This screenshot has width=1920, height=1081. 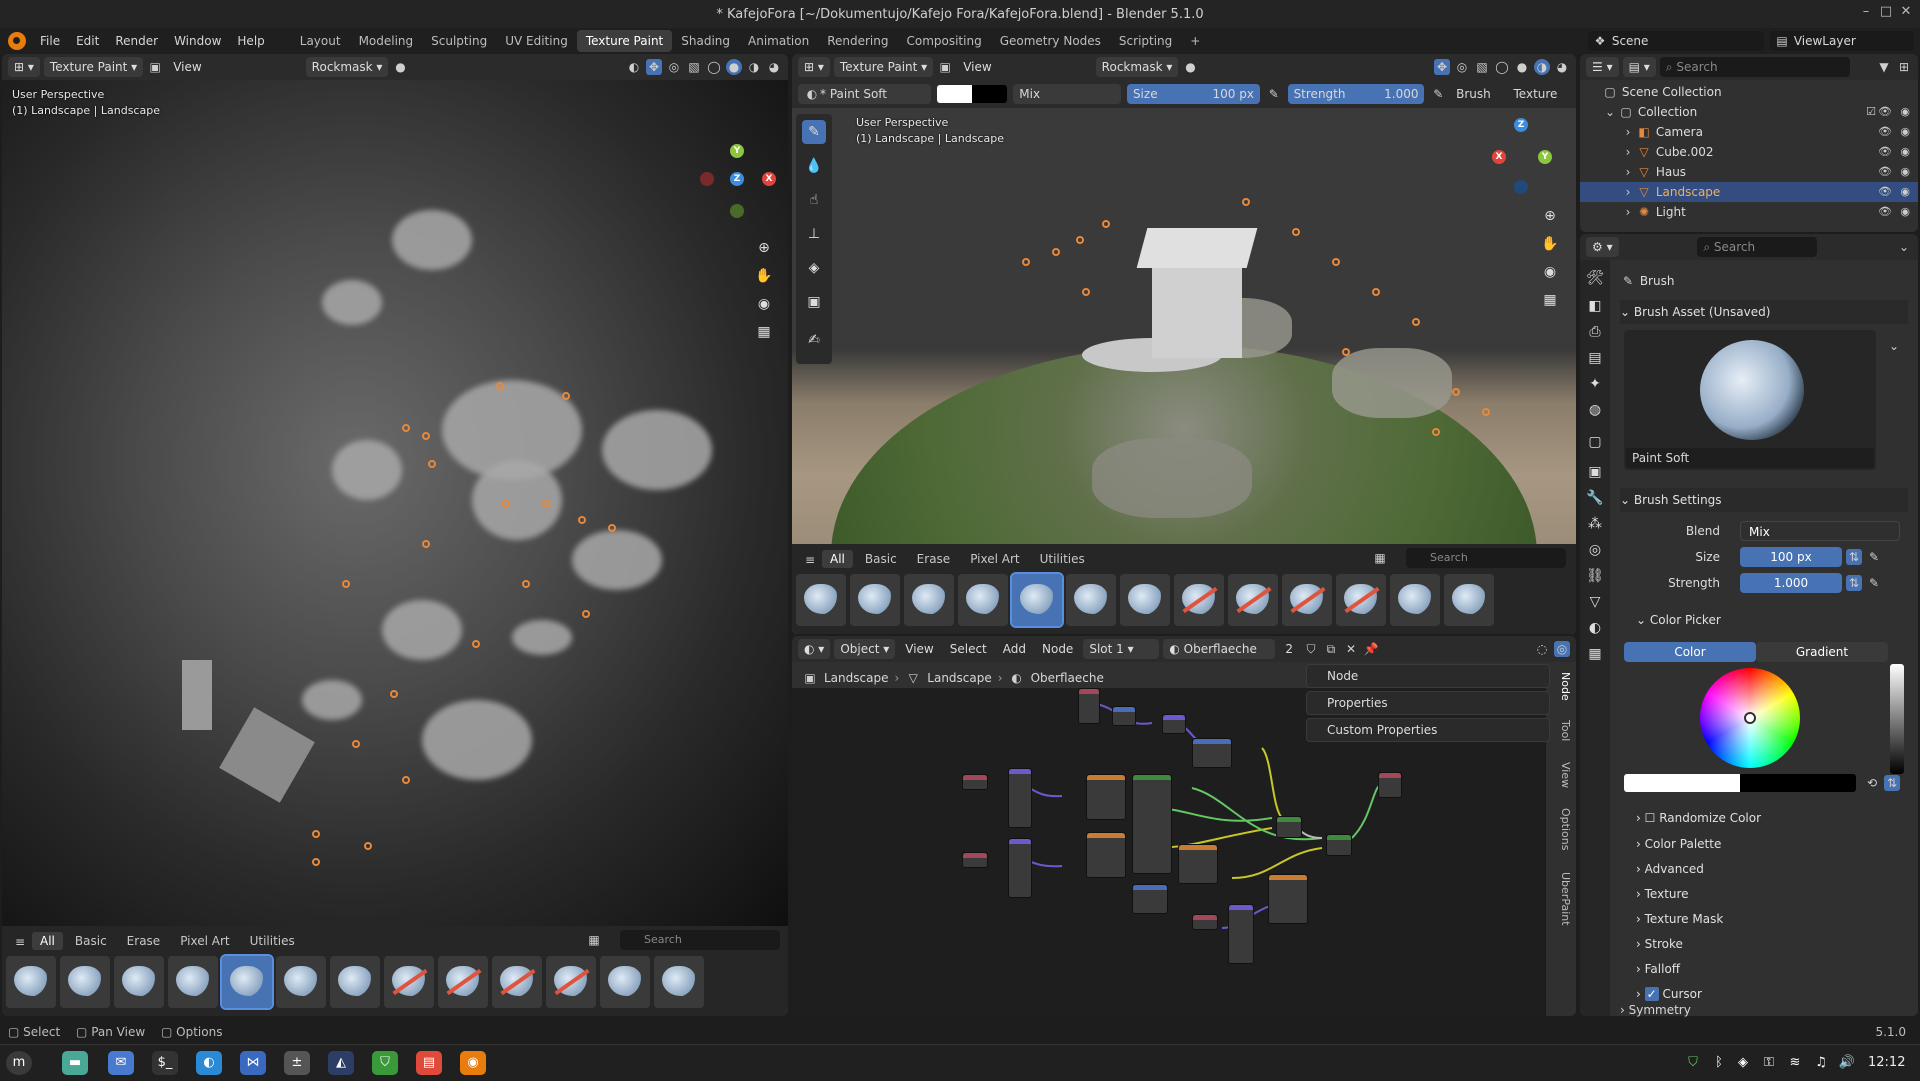 I want to click on bluetooth-icon: ᛒ, so click(x=1719, y=1063).